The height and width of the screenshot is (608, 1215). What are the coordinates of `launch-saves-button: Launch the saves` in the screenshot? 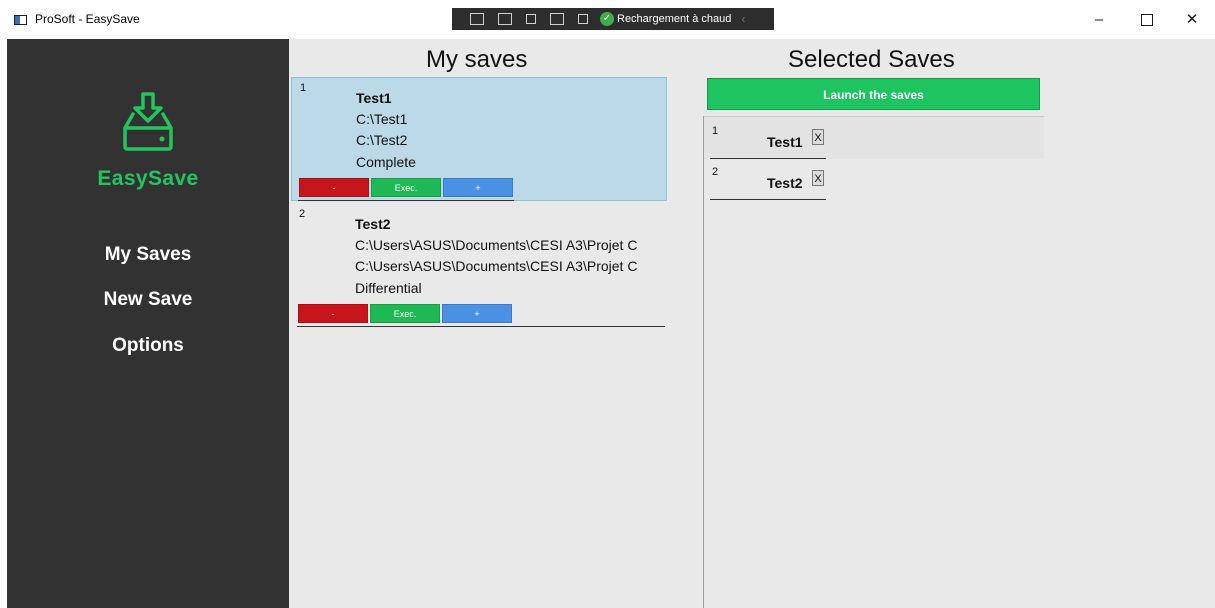 It's located at (873, 94).